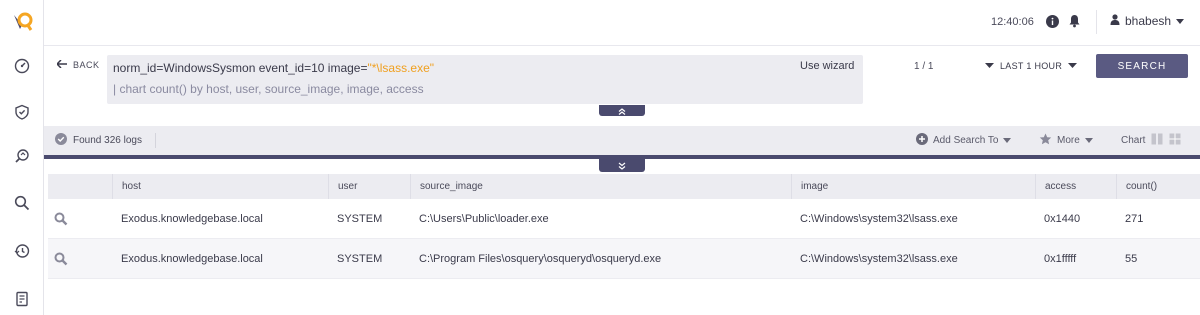  I want to click on column-view-icon, so click(1157, 140).